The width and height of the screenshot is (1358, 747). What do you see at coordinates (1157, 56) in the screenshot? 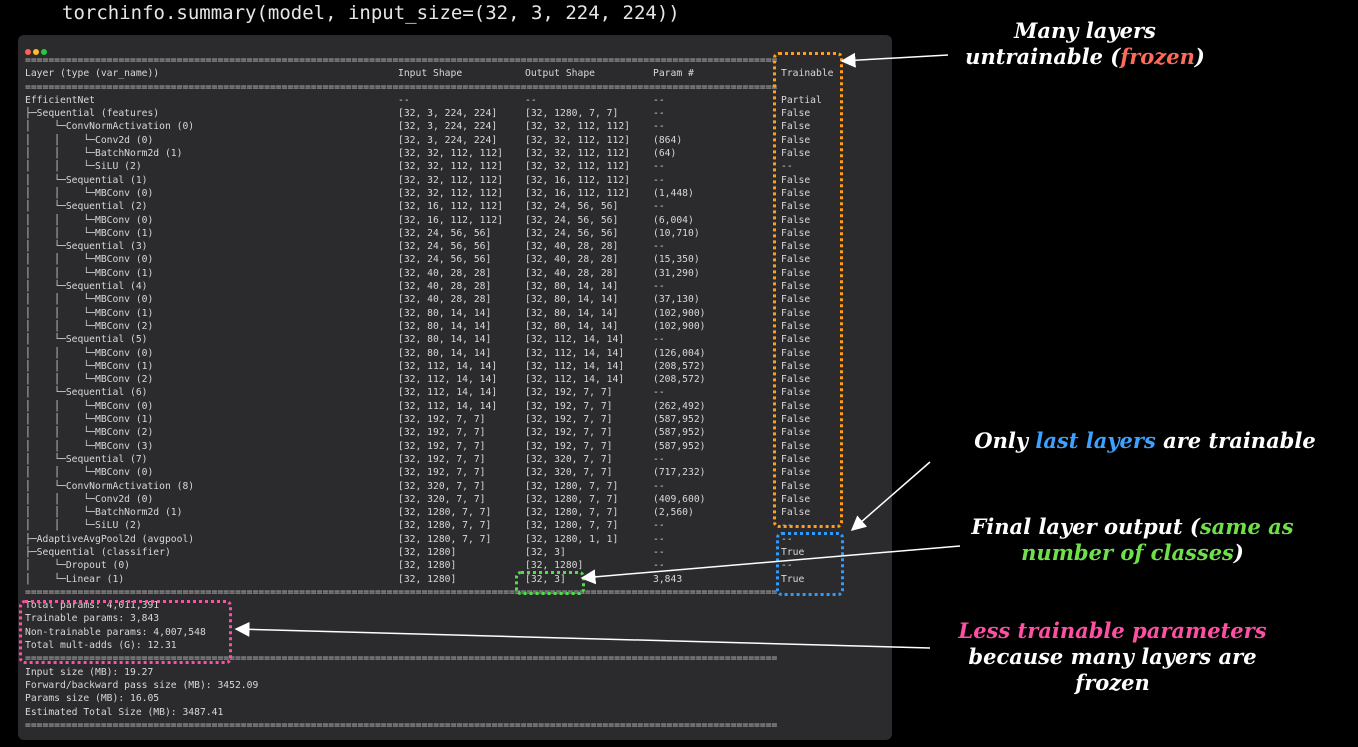
I see `annotation-frozen-highlight: frozen` at bounding box center [1157, 56].